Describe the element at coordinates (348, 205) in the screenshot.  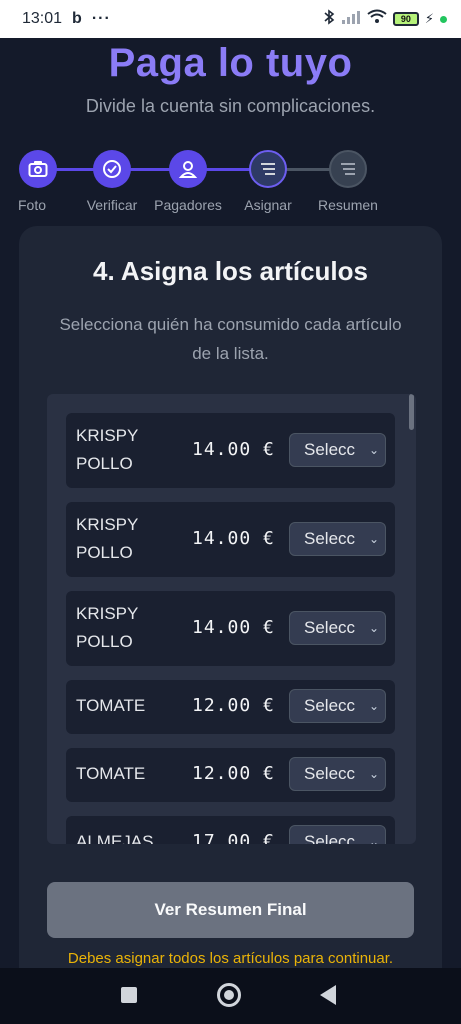
I see `step-label: Resumen` at that location.